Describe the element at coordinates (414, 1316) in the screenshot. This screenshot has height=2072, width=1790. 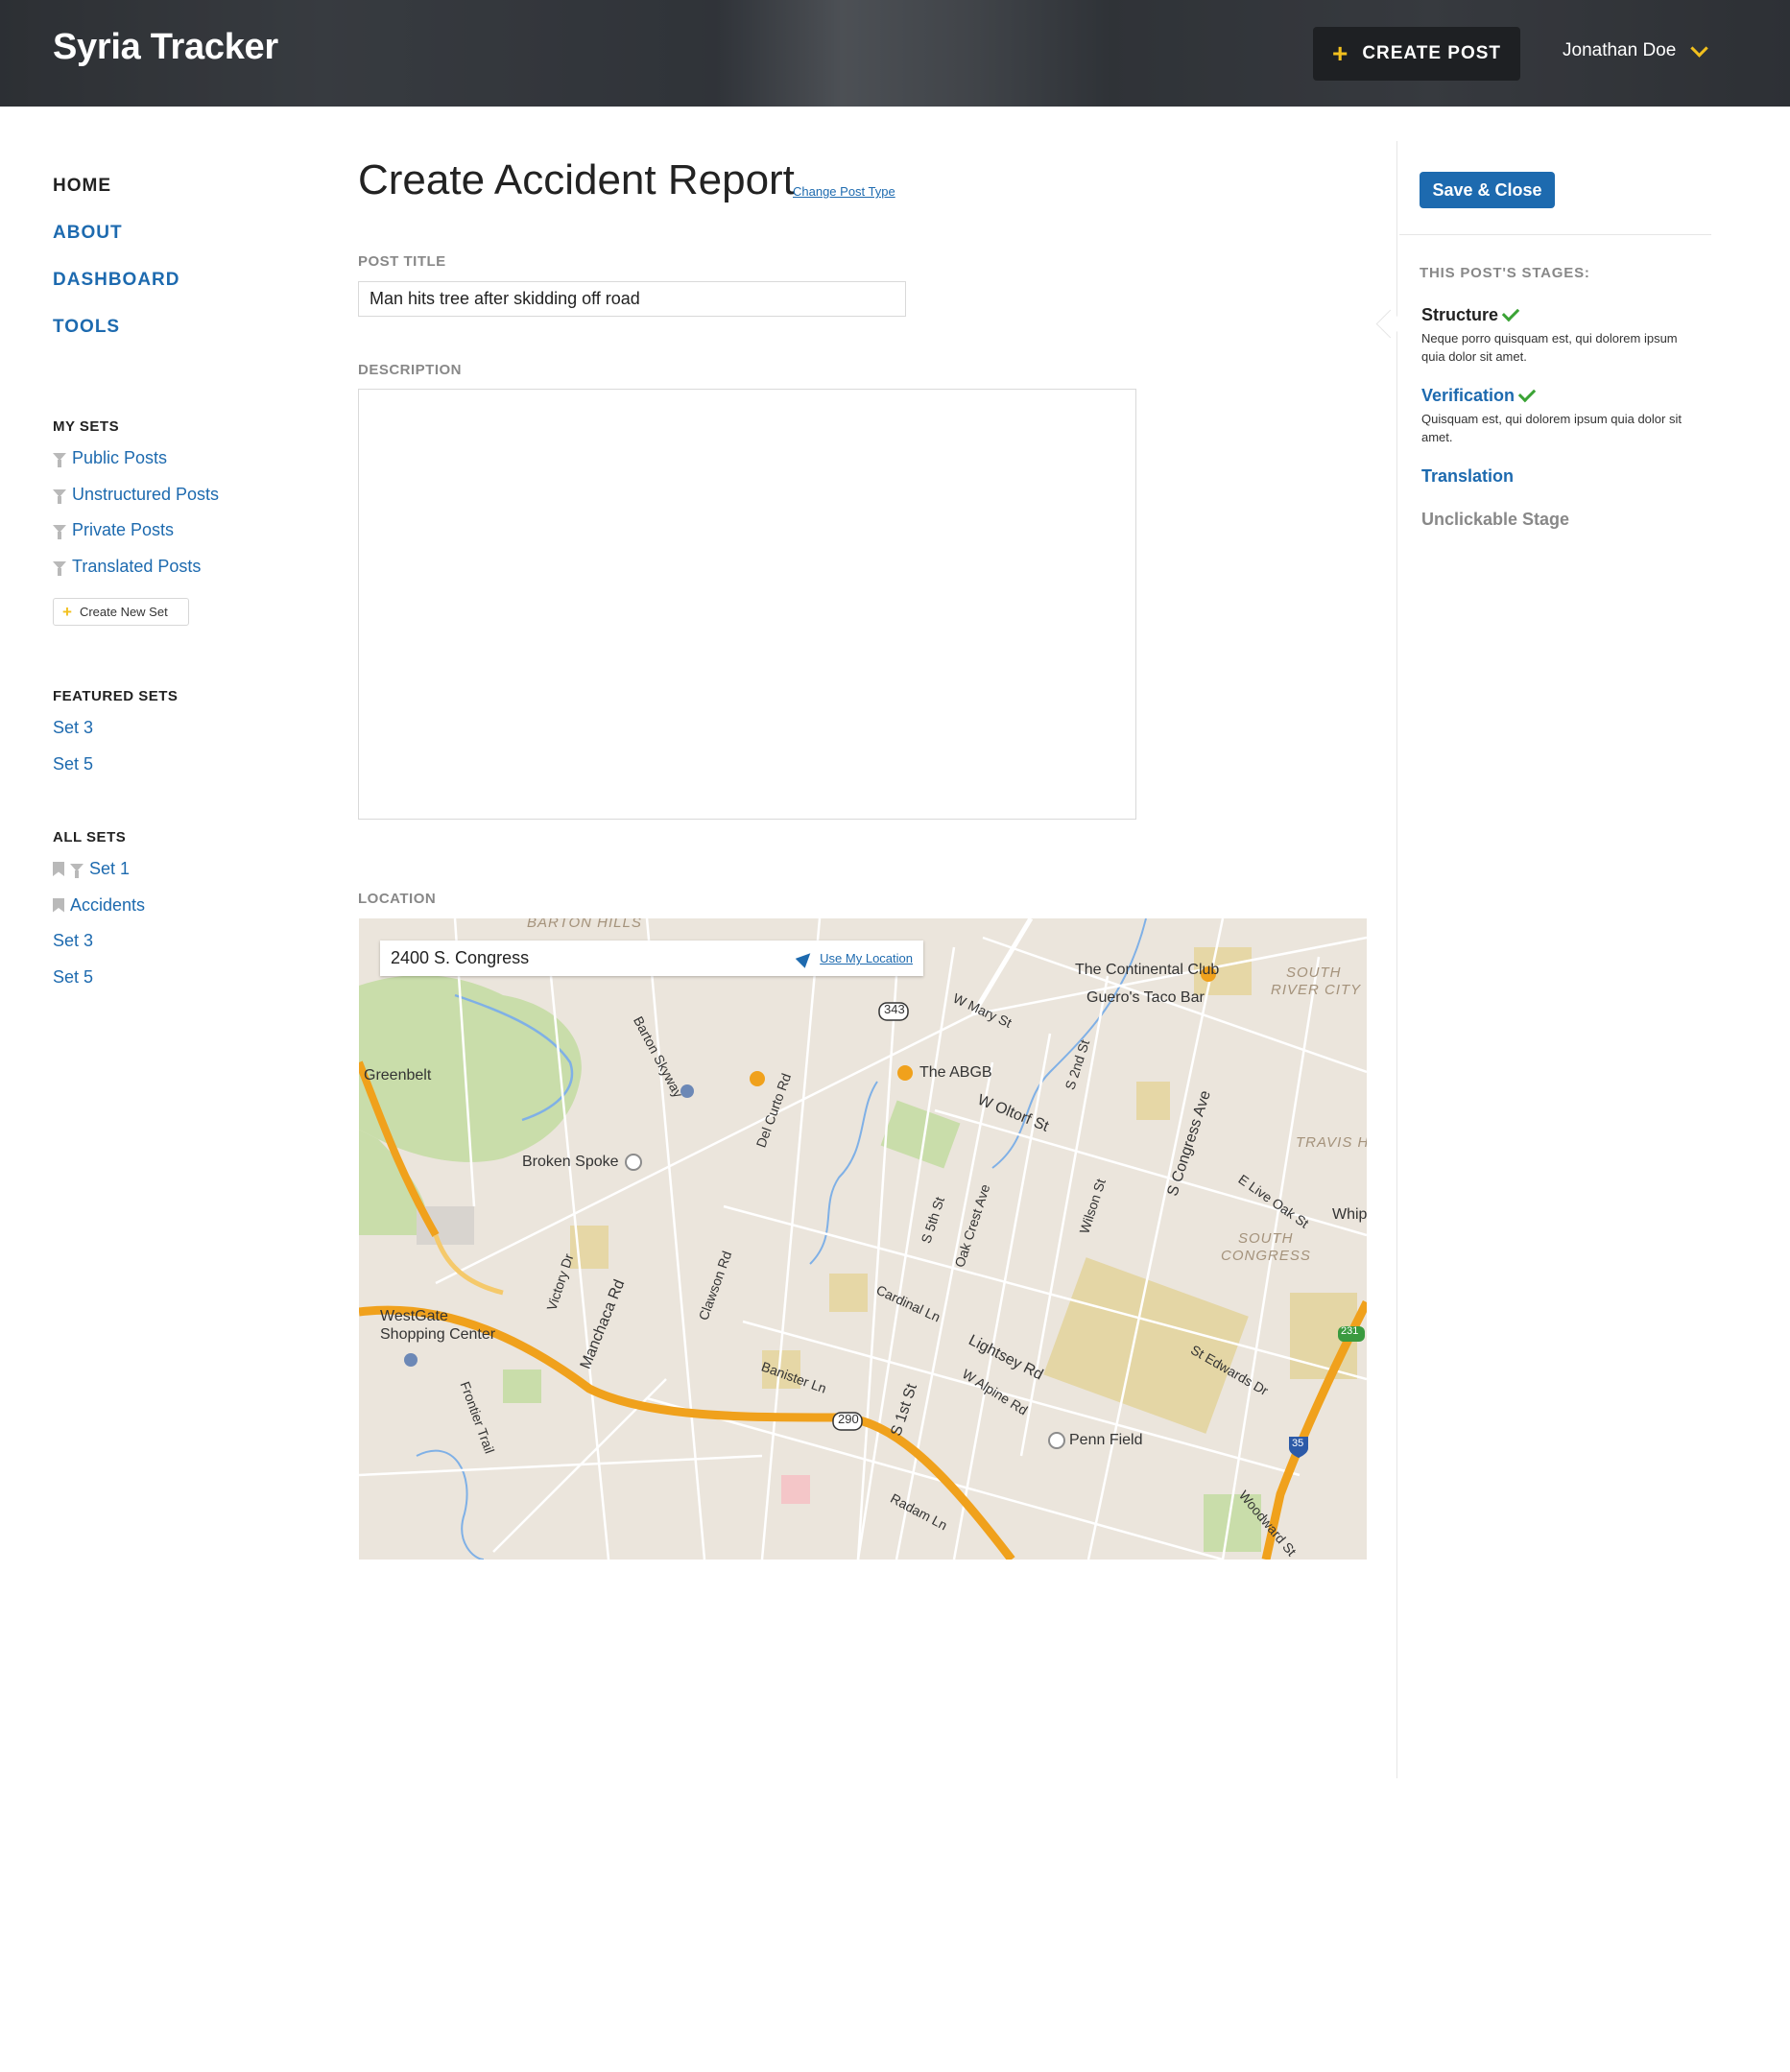
I see `map-label: WestGate` at that location.